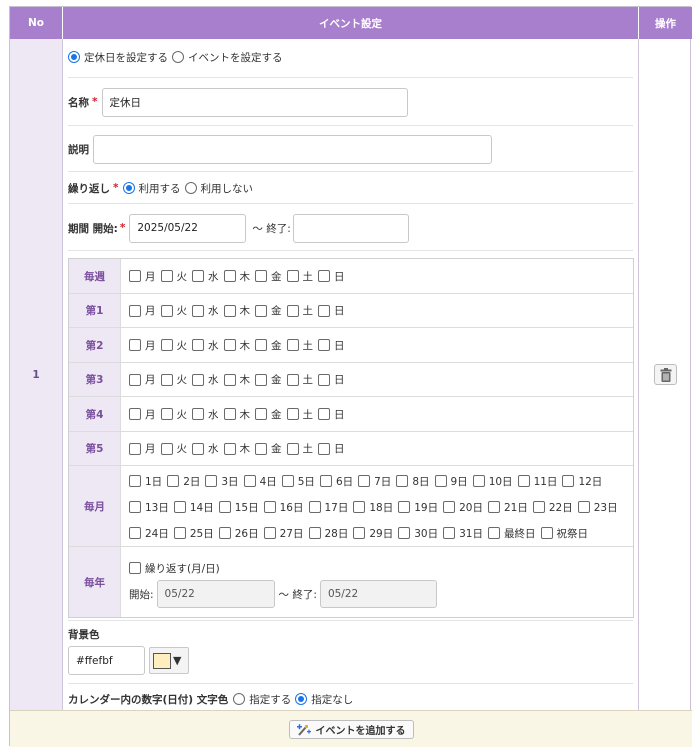 Image resolution: width=700 pixels, height=752 pixels. Describe the element at coordinates (215, 594) in the screenshot. I see `yearly-start-input: 05/22` at that location.